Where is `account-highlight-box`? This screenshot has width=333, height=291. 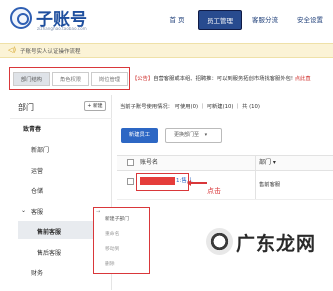
account-highlight-box is located at coordinates (162, 182).